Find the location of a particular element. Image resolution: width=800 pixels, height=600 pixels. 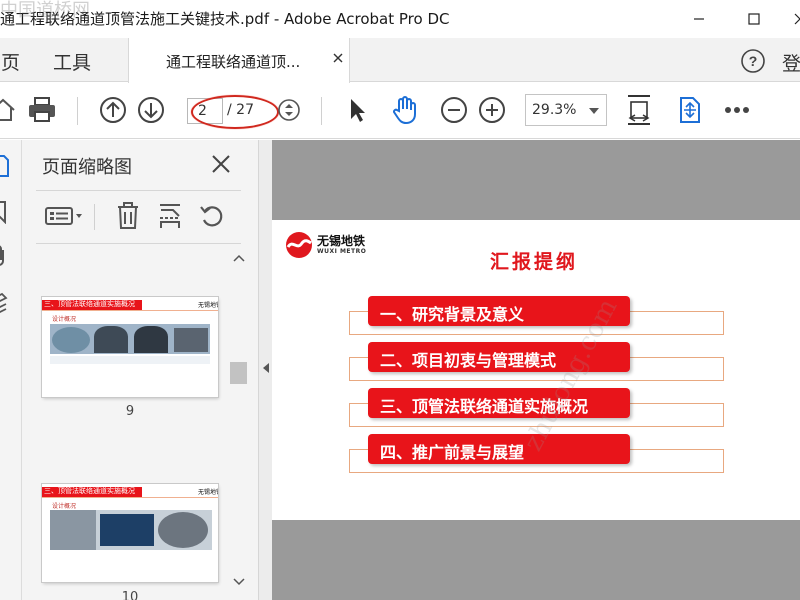

fit-height-icon is located at coordinates (639, 110).